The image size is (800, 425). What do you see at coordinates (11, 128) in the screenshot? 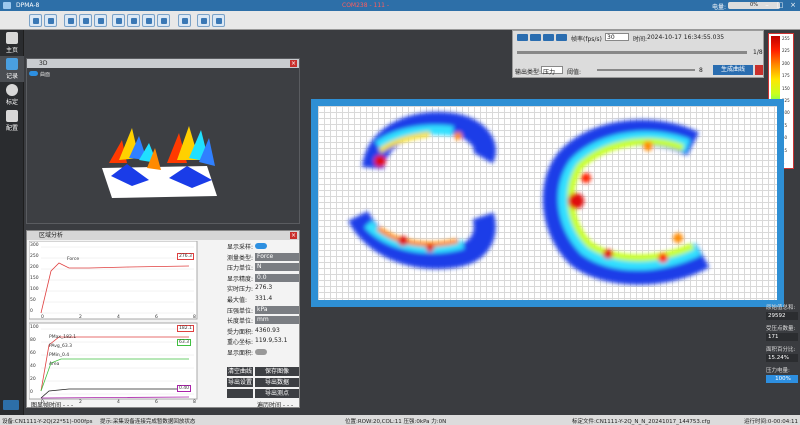
I see `sidebar-item-label: 配置` at bounding box center [11, 128].